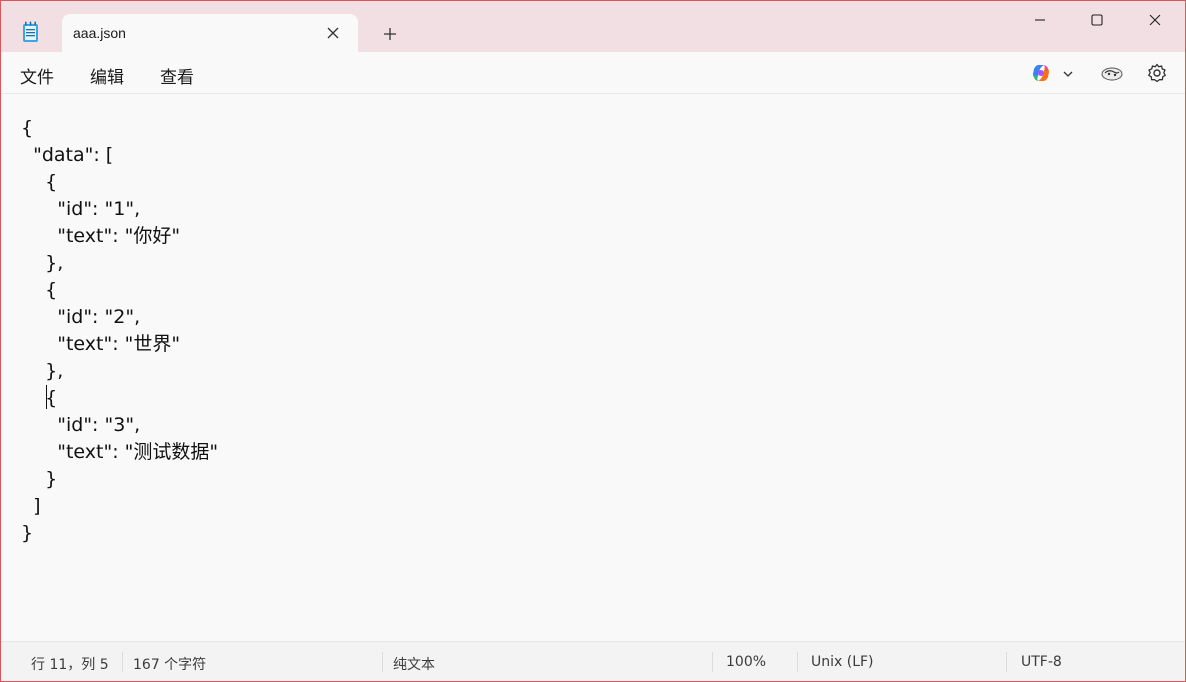 Image resolution: width=1186 pixels, height=682 pixels. Describe the element at coordinates (81, 209) in the screenshot. I see `code-line: "id": "1",` at that location.